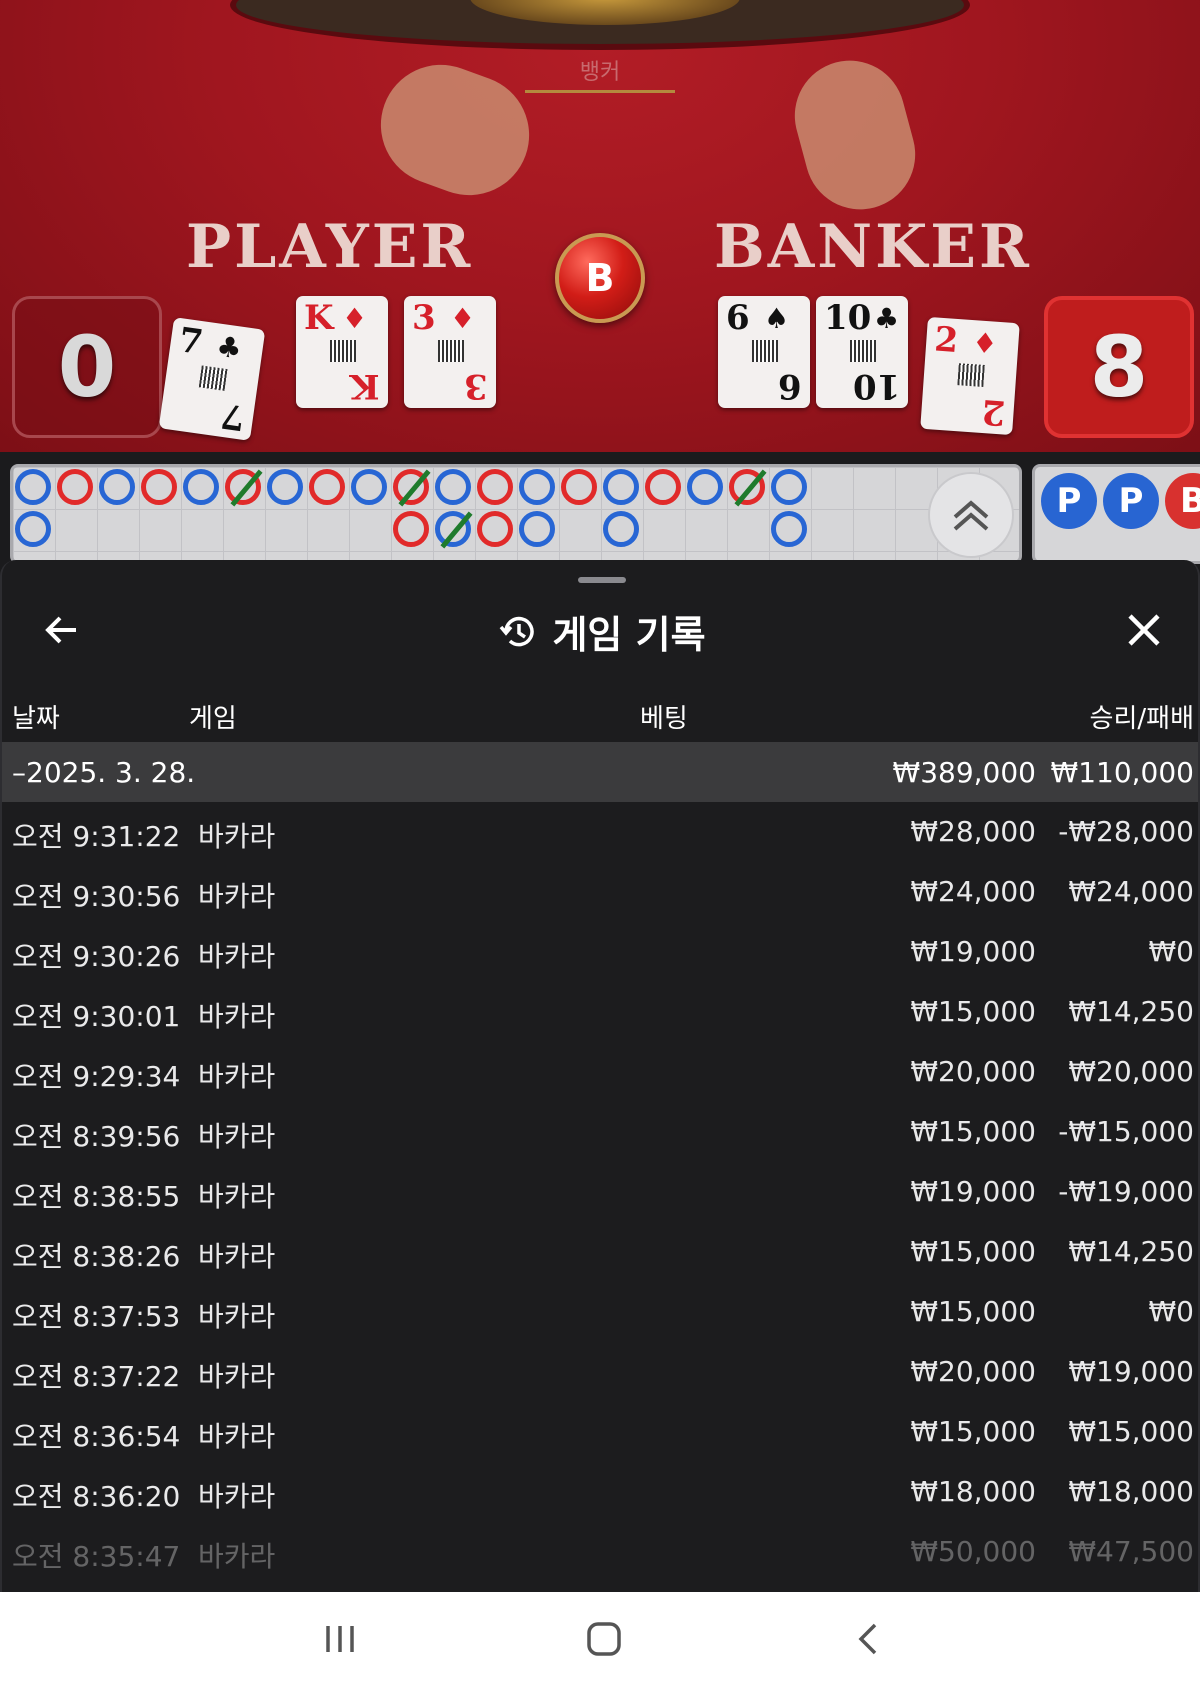  I want to click on player-ball: P, so click(1131, 501).